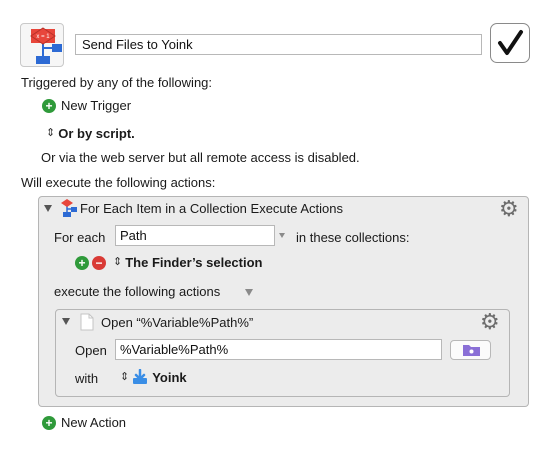  I want to click on application-selector: ⇕ Yoink, so click(153, 377).